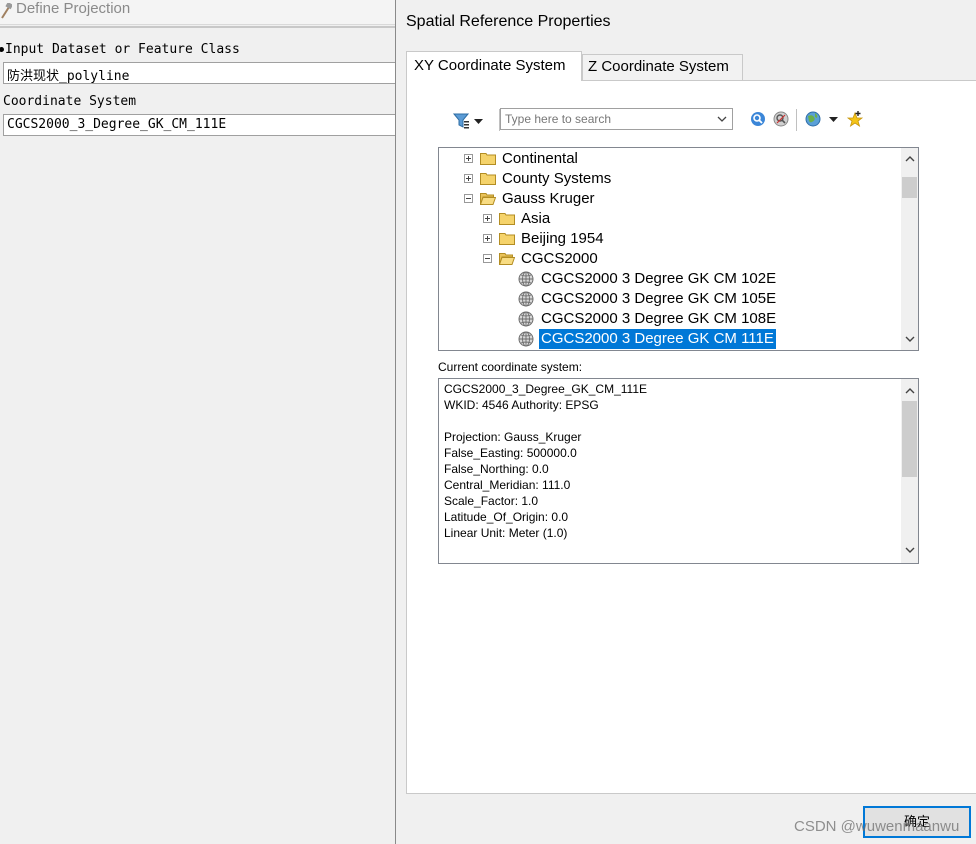 Image resolution: width=976 pixels, height=844 pixels. I want to click on hammer-icon, so click(6, 11).